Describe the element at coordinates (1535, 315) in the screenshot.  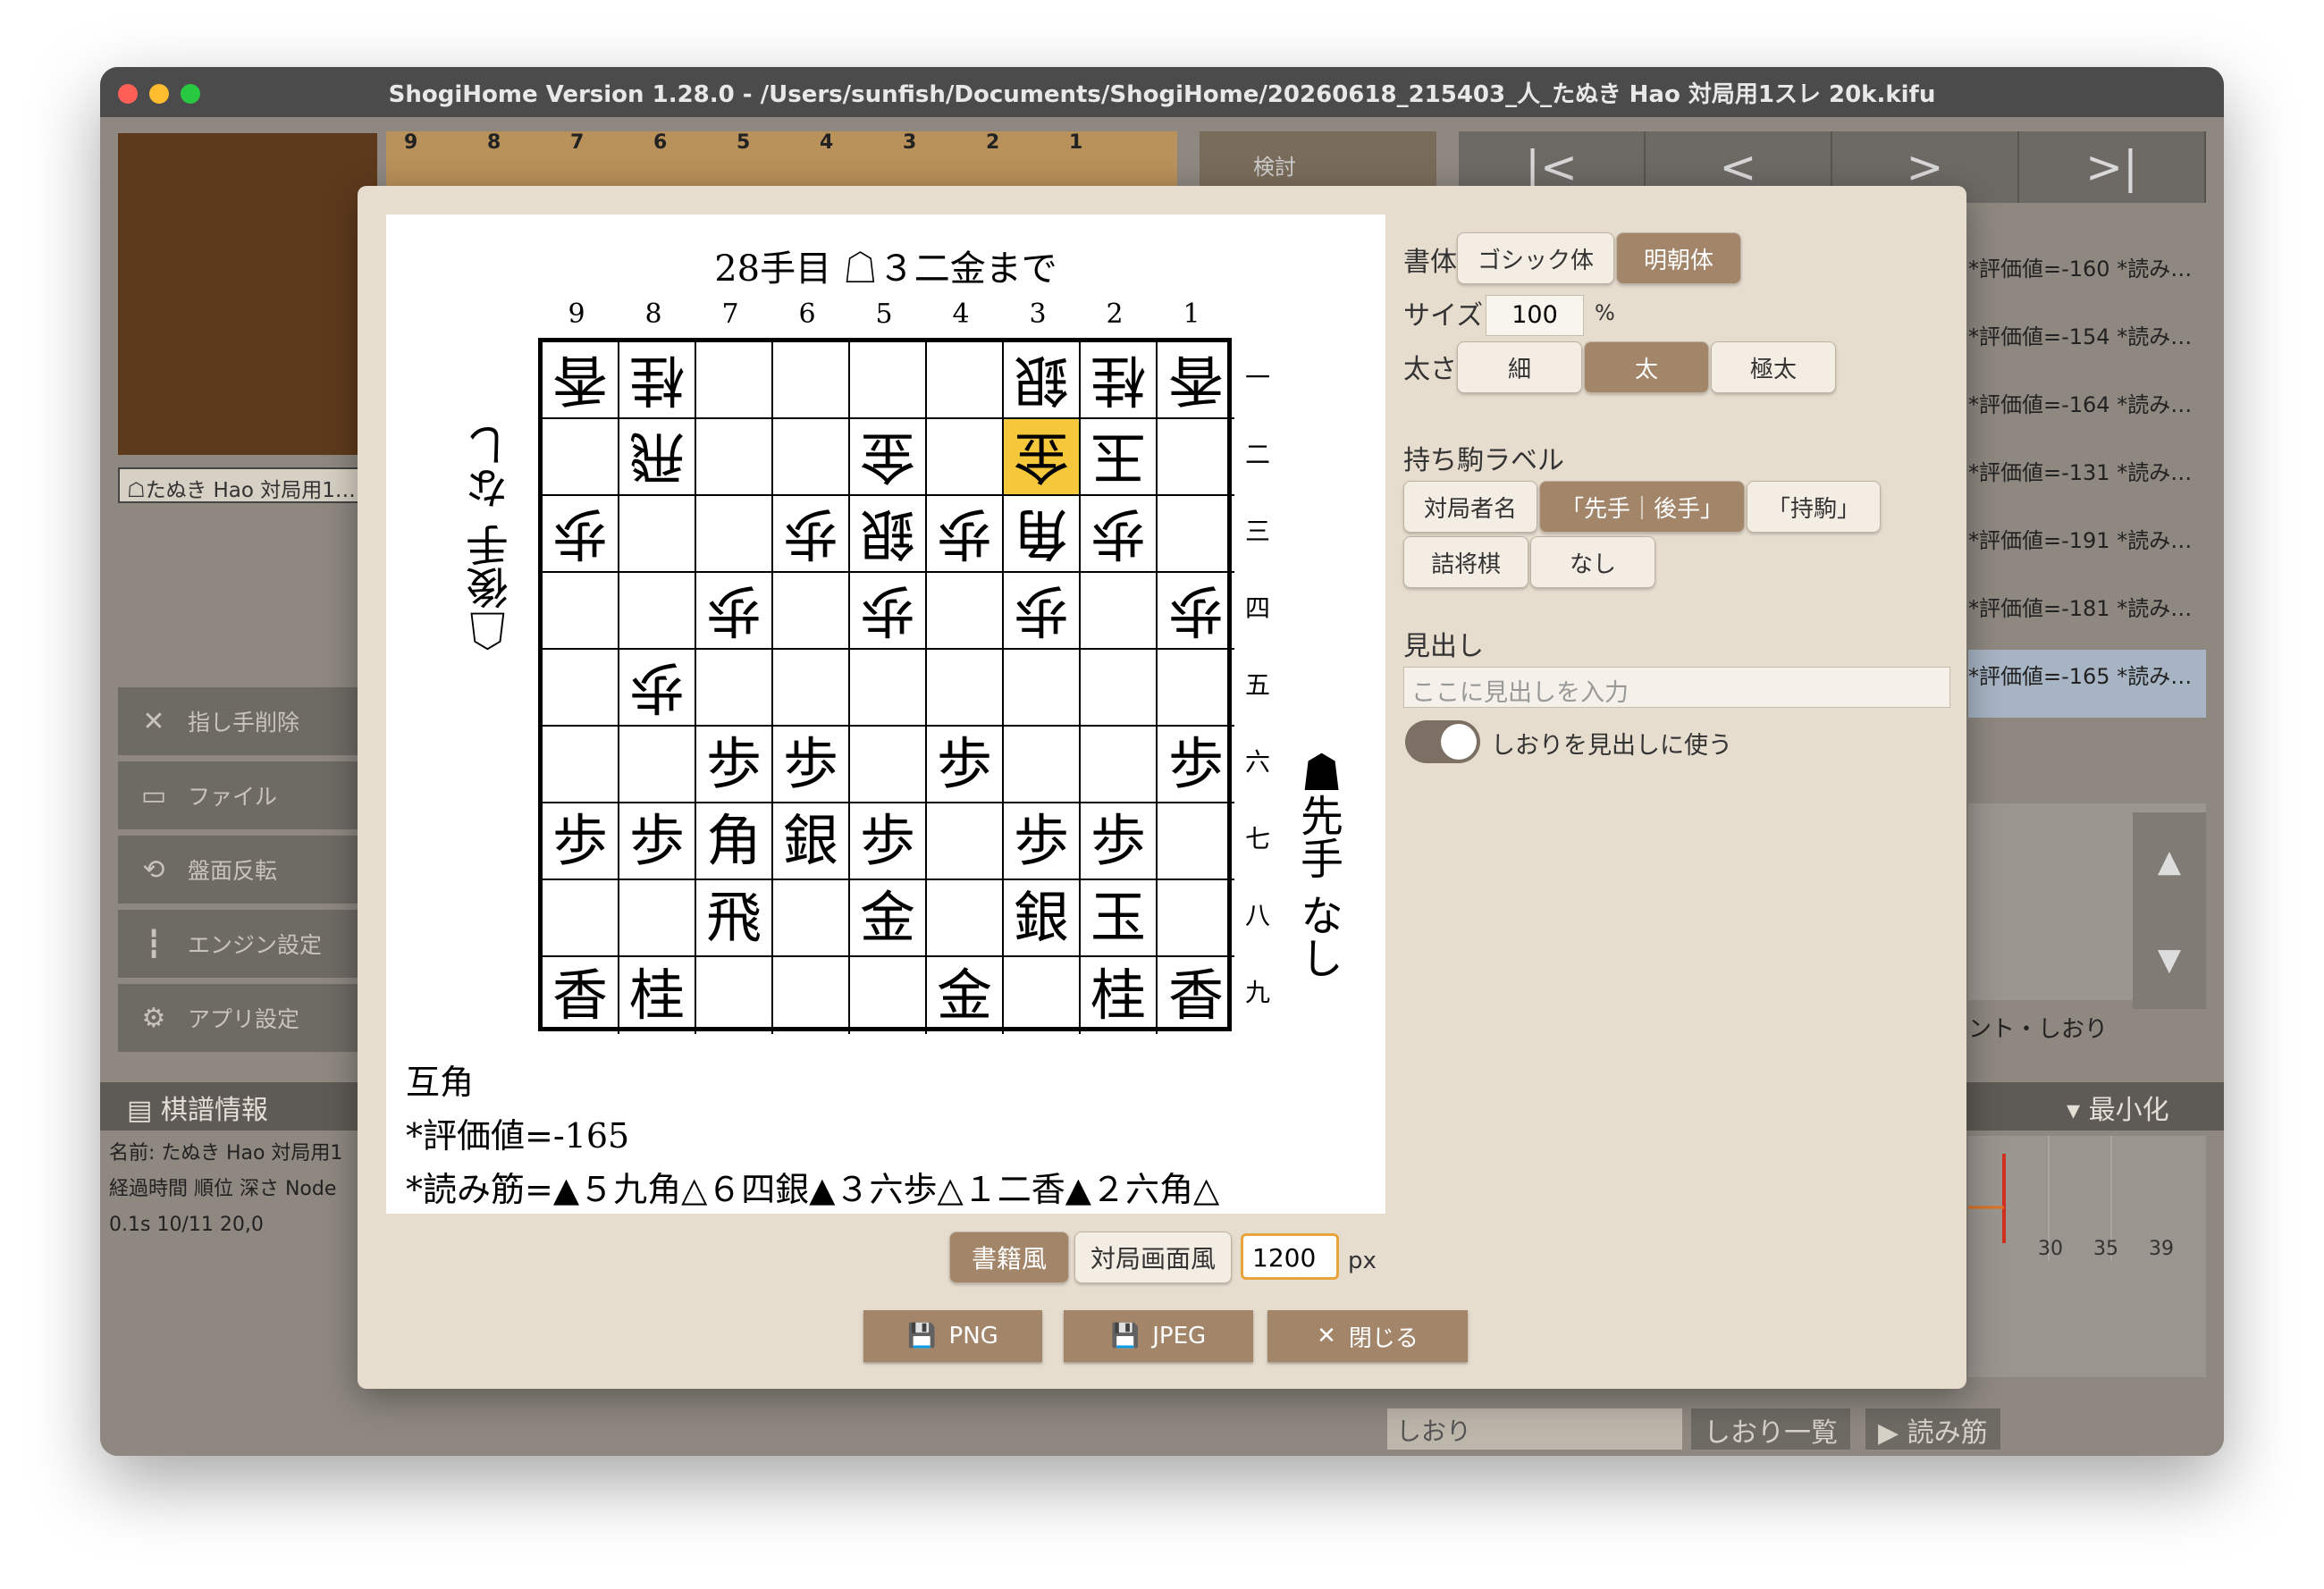
I see `size-input: 100` at that location.